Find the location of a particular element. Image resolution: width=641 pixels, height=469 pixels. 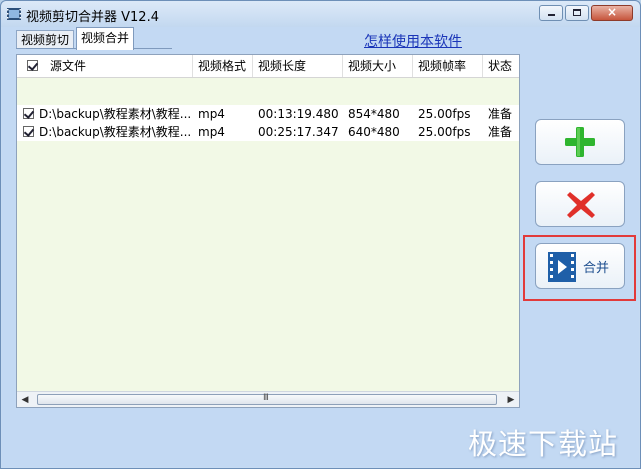

tab-video-cut: 视频剪切 is located at coordinates (45, 39).